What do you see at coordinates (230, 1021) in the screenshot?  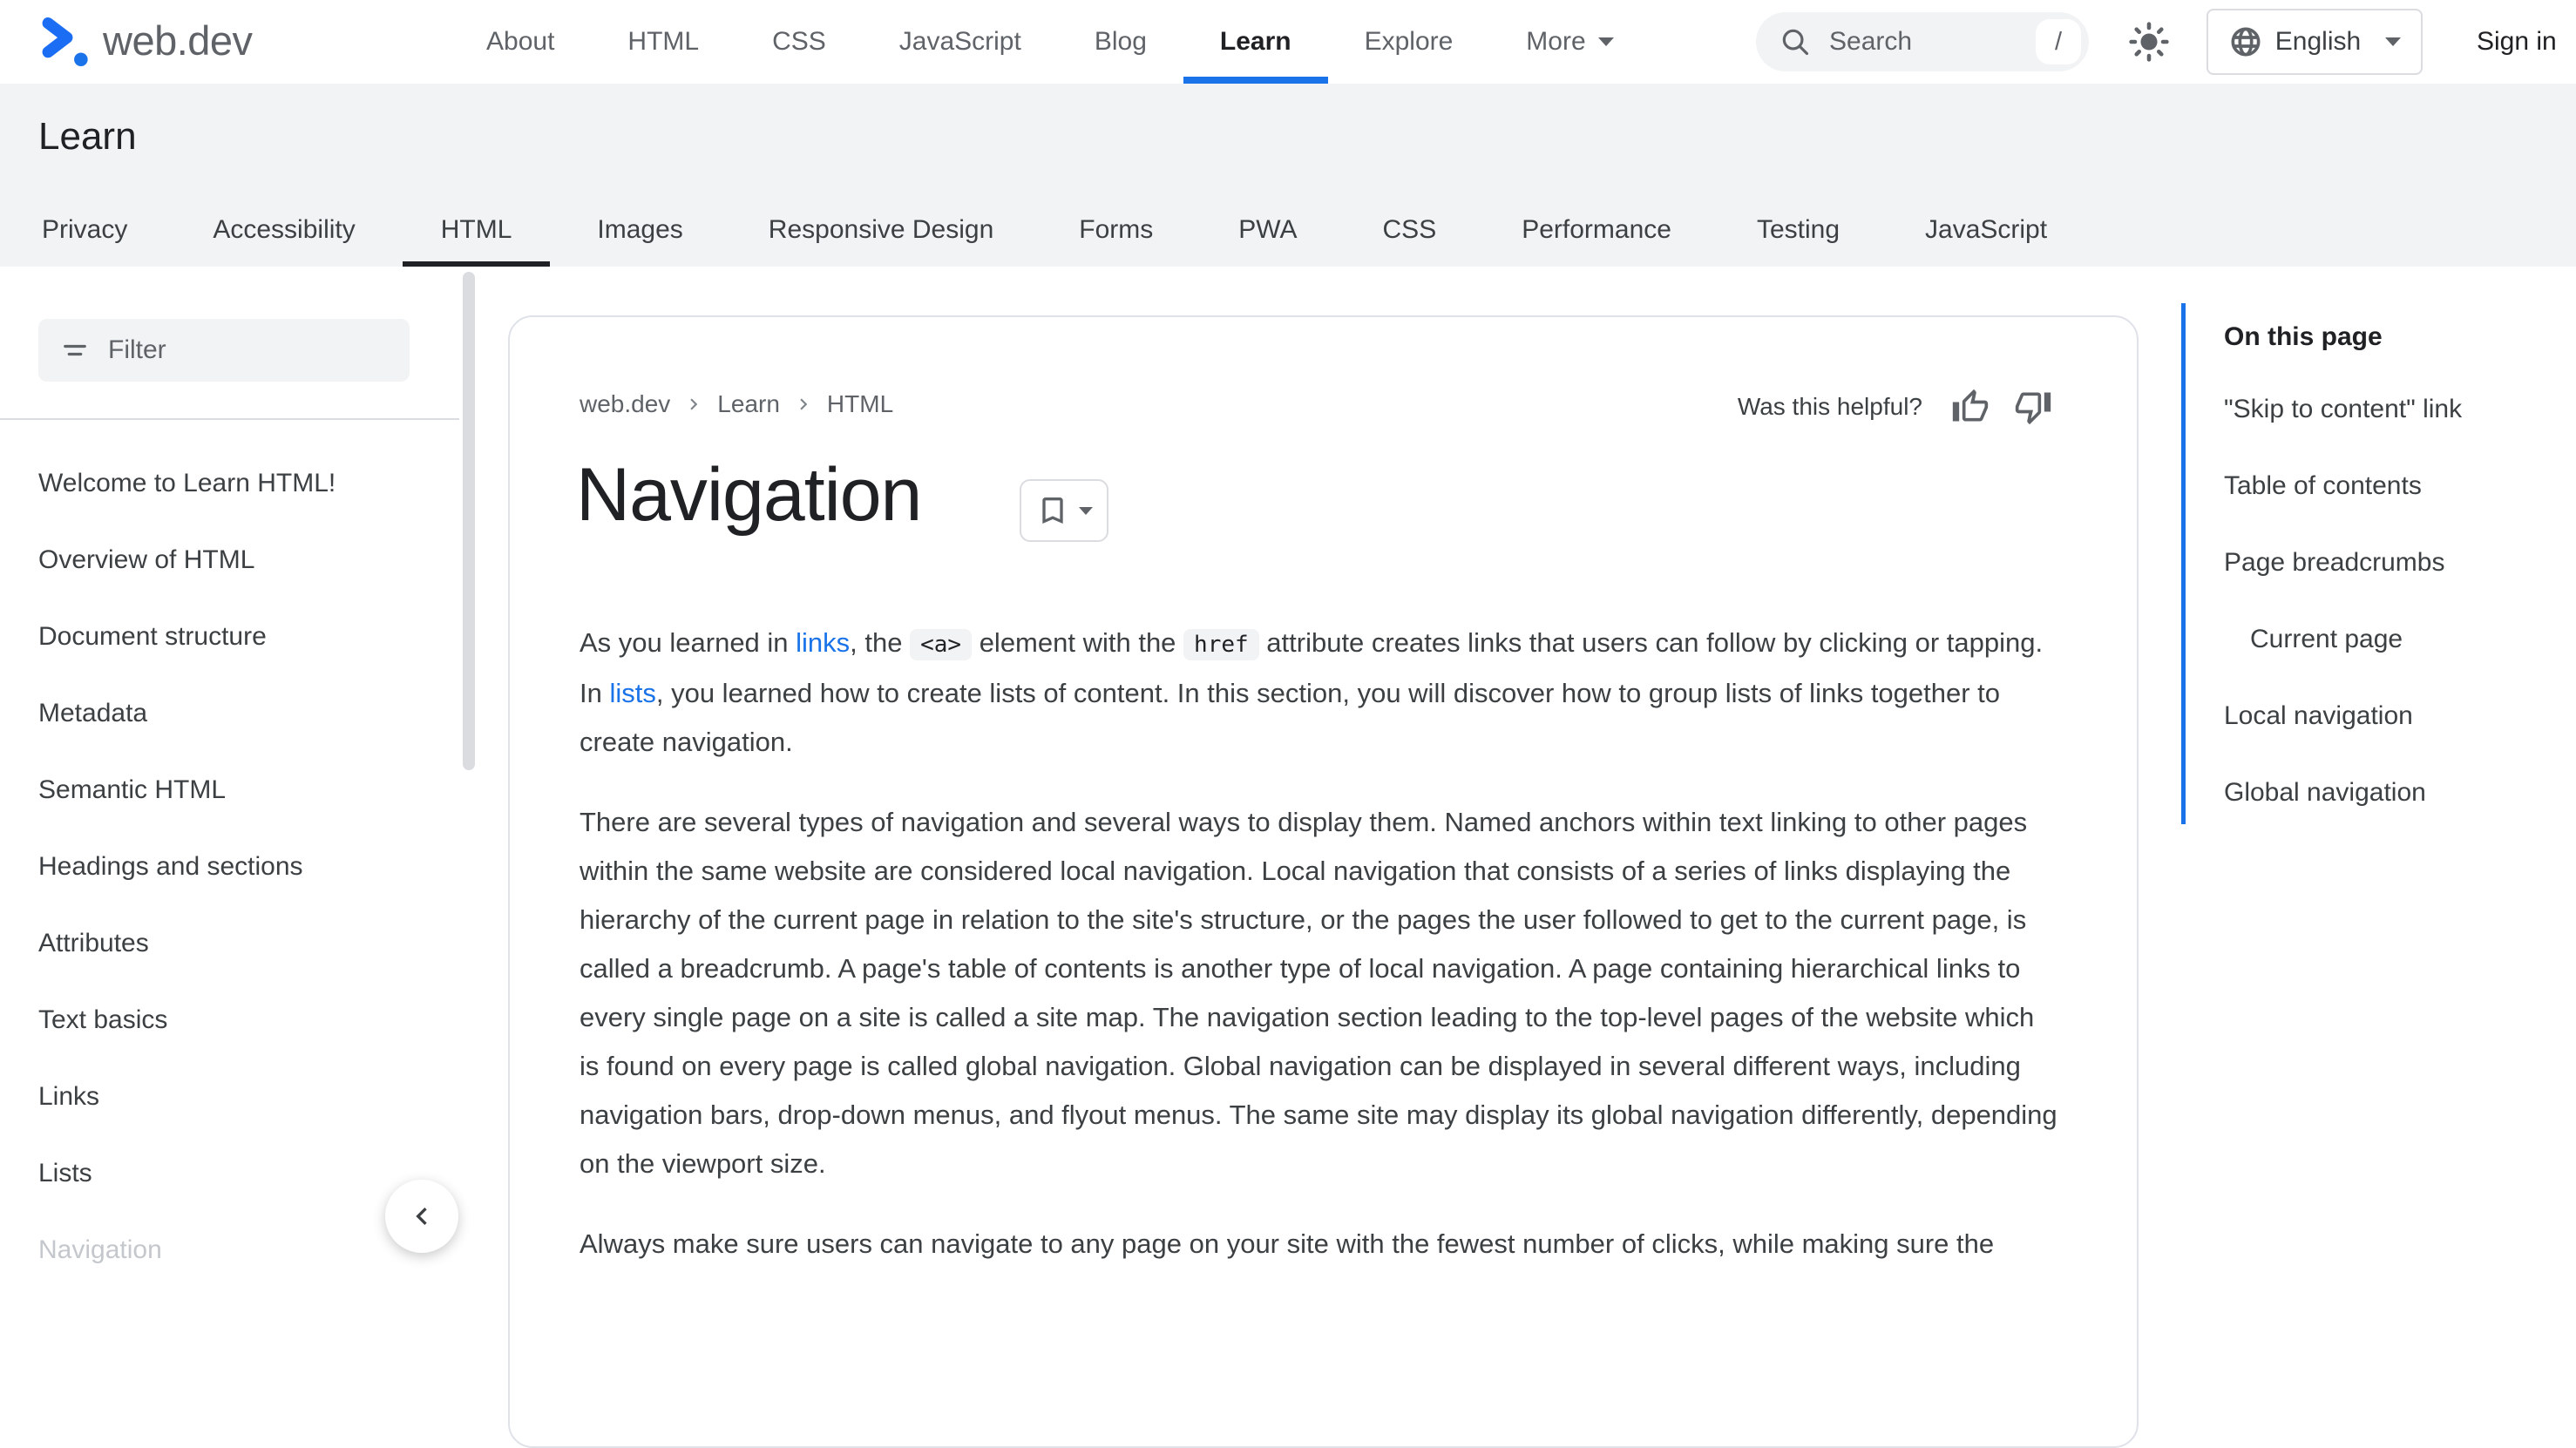 I see `sidebar-item-text-basics: Text basics` at bounding box center [230, 1021].